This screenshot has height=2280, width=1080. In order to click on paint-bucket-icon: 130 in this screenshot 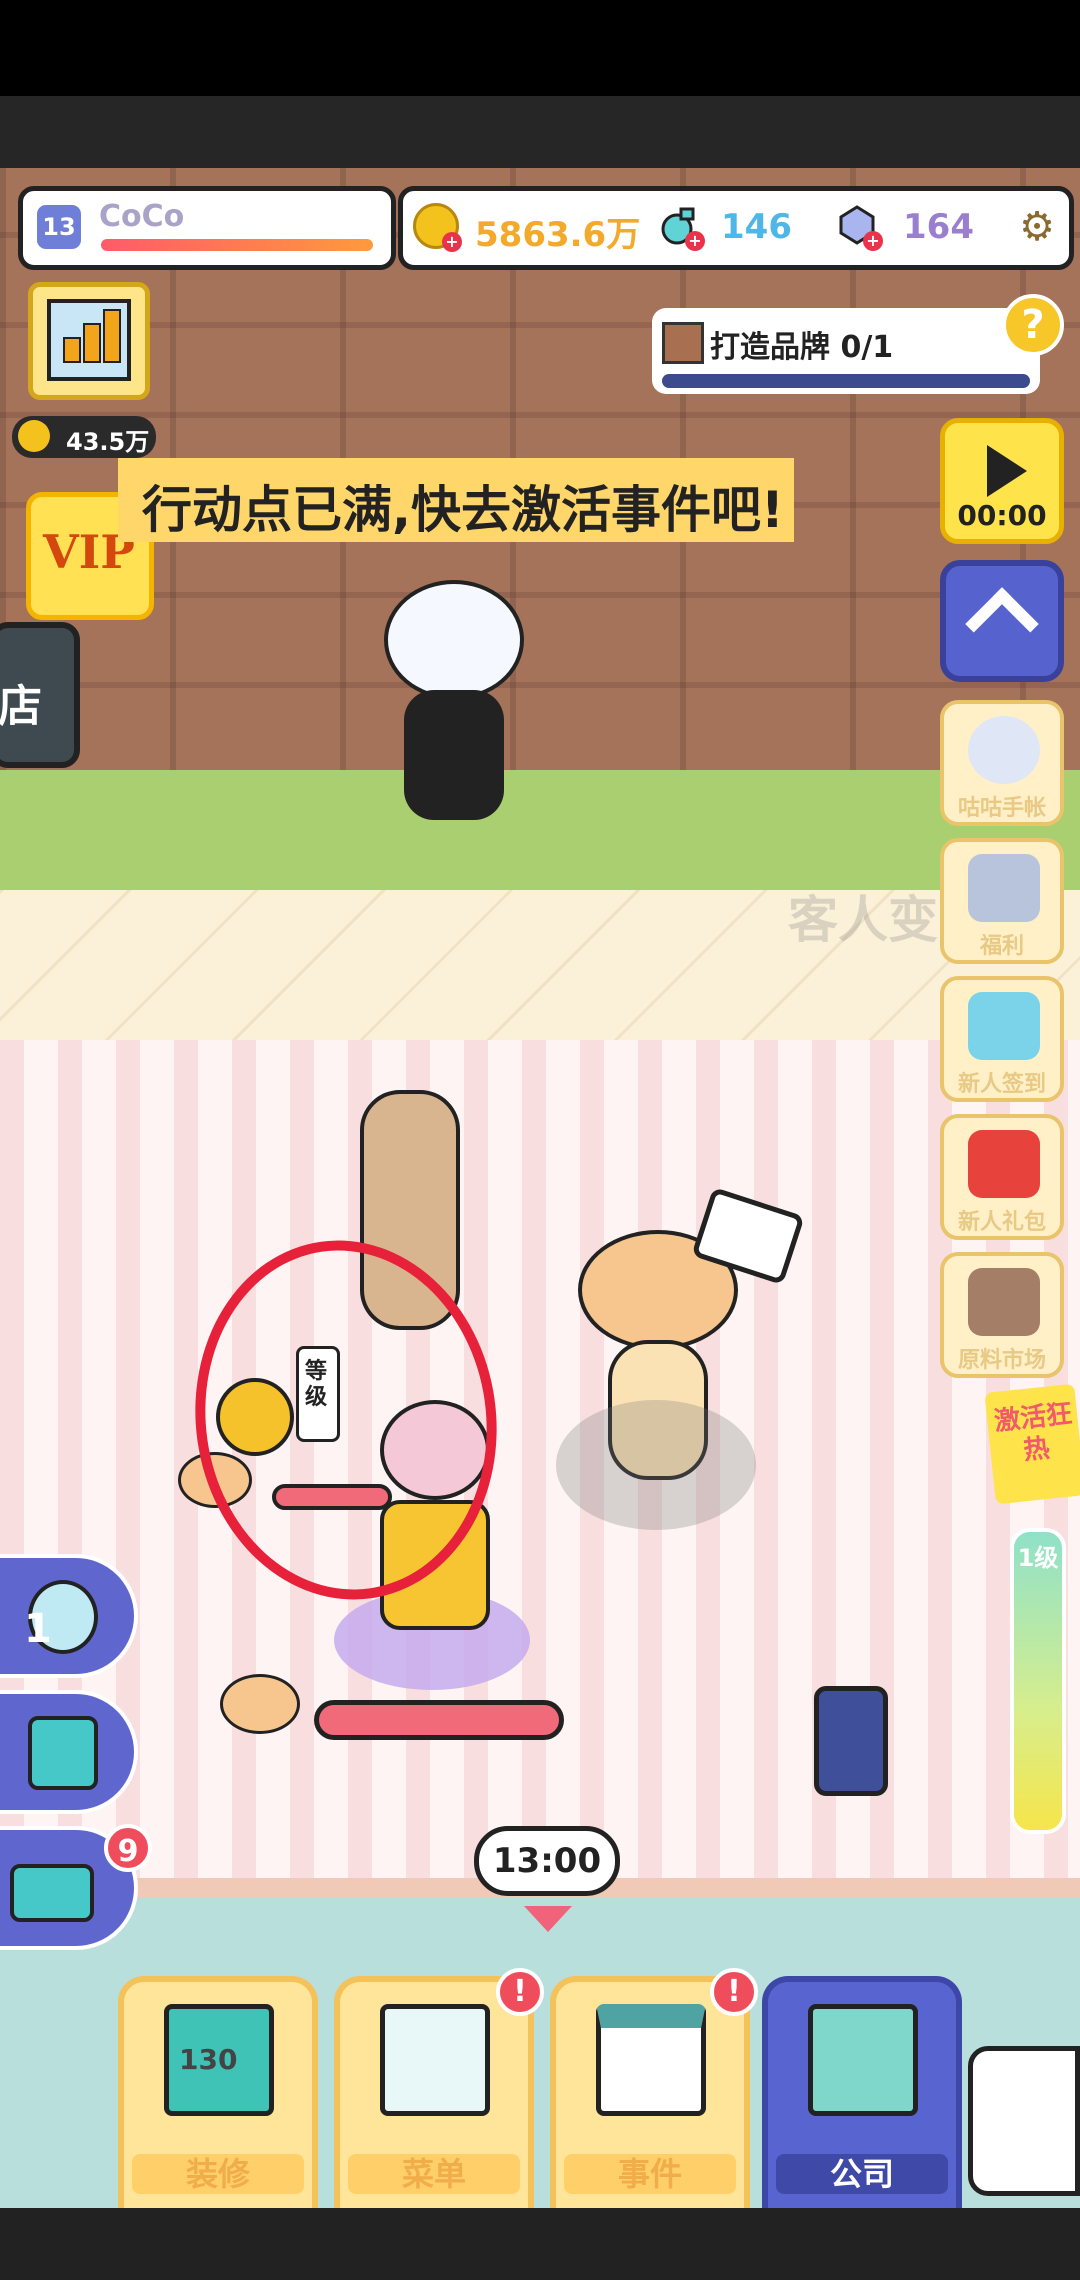, I will do `click(219, 2060)`.